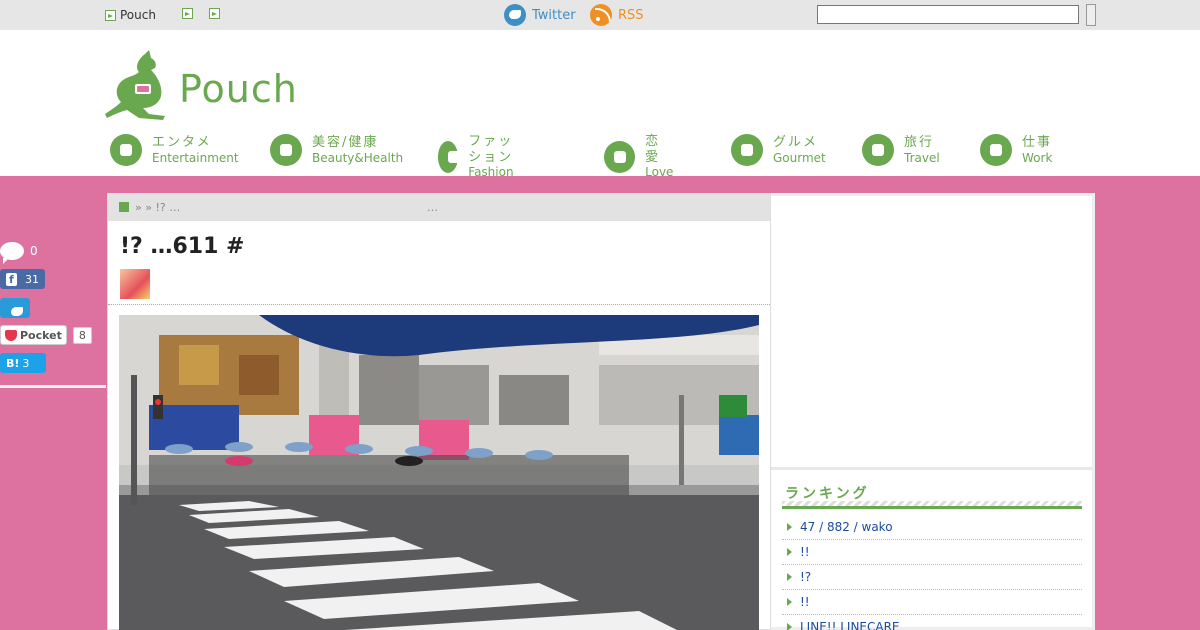 The width and height of the screenshot is (1200, 630). What do you see at coordinates (620, 156) in the screenshot?
I see `heart-icon` at bounding box center [620, 156].